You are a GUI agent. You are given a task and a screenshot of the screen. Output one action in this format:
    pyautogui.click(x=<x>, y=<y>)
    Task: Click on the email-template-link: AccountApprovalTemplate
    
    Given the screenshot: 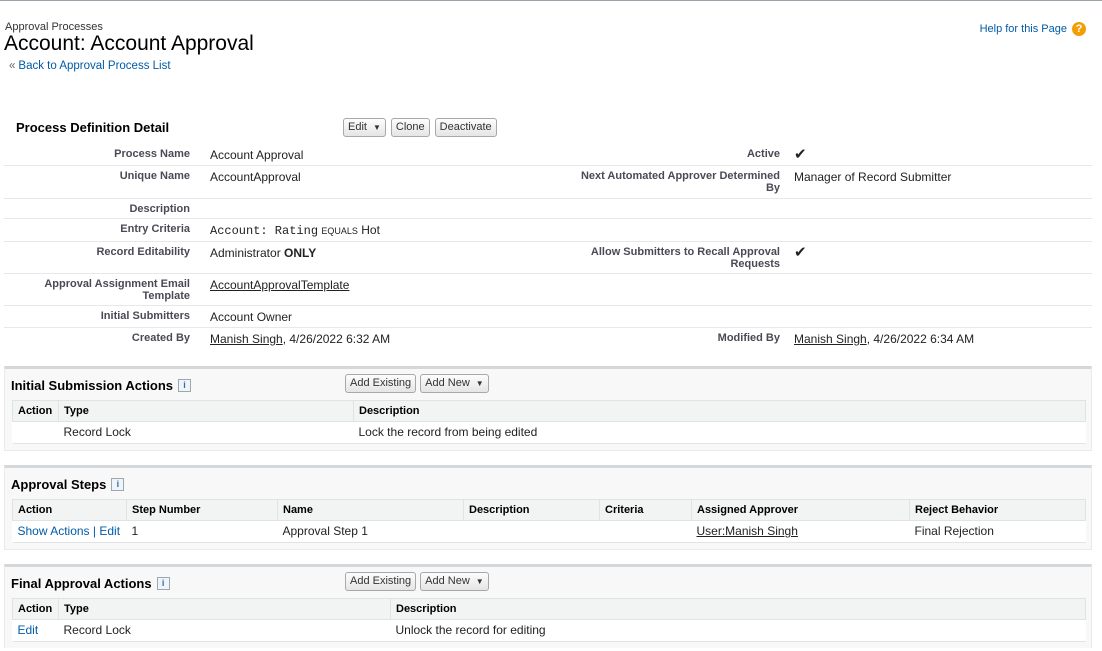 What is the action you would take?
    pyautogui.click(x=279, y=285)
    